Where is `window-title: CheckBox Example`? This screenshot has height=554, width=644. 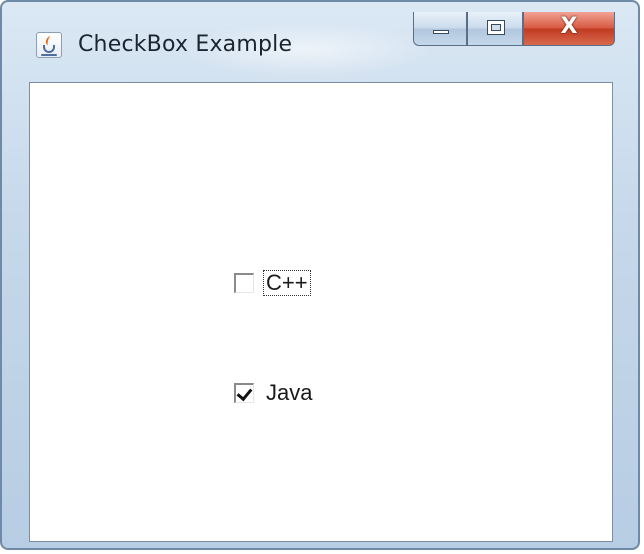 window-title: CheckBox Example is located at coordinates (185, 44).